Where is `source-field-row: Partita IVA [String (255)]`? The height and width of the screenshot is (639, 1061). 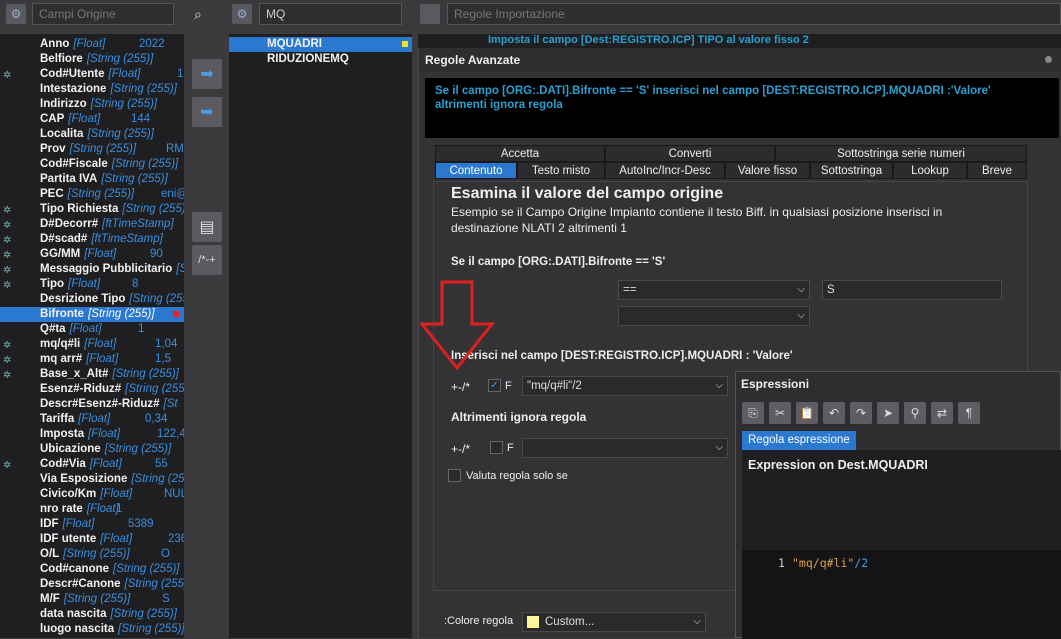
source-field-row: Partita IVA [String (255)] is located at coordinates (92, 179).